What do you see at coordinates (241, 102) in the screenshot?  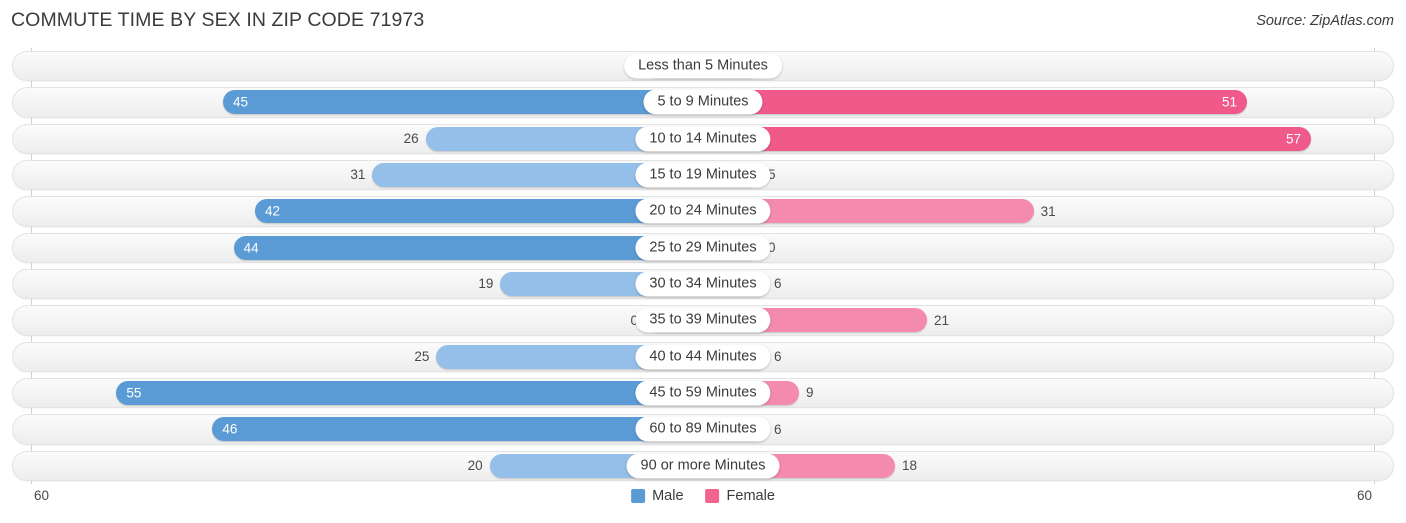 I see `male-value-label: 45` at bounding box center [241, 102].